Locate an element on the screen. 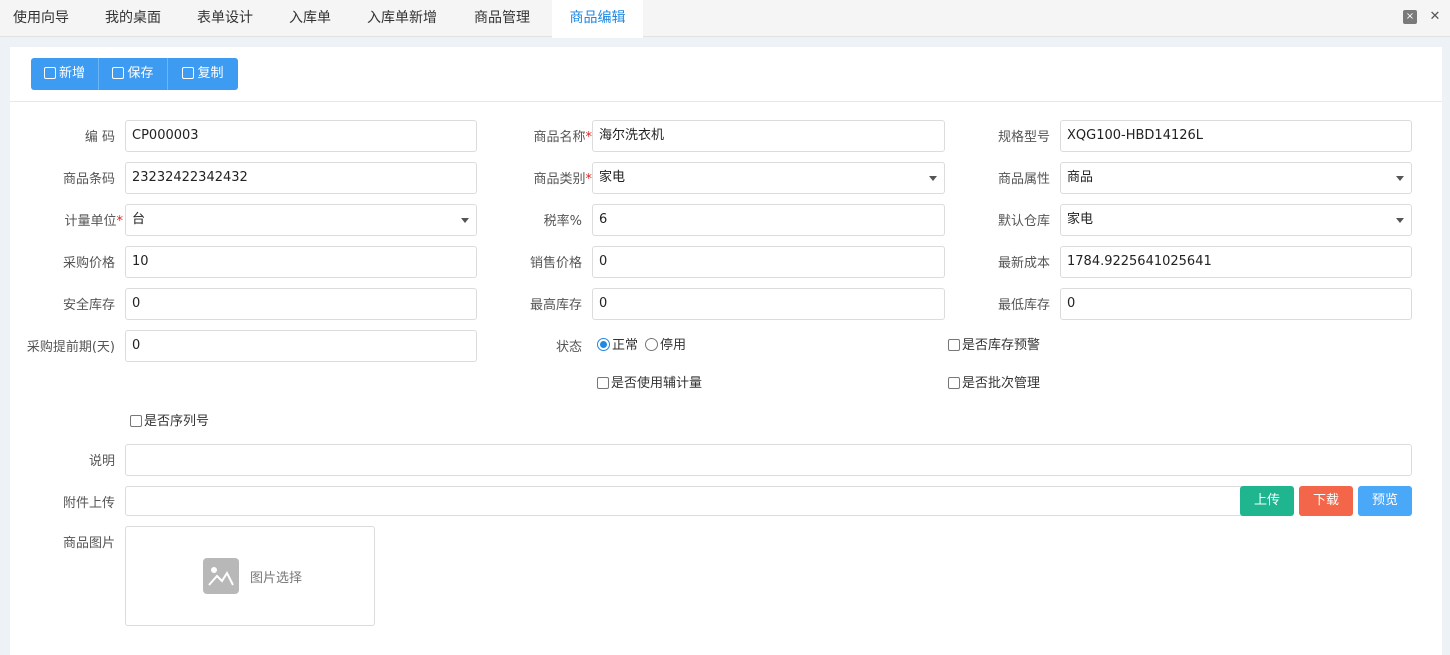 Image resolution: width=1450 pixels, height=655 pixels. attachment-label: 附件上传 is located at coordinates (88, 503).